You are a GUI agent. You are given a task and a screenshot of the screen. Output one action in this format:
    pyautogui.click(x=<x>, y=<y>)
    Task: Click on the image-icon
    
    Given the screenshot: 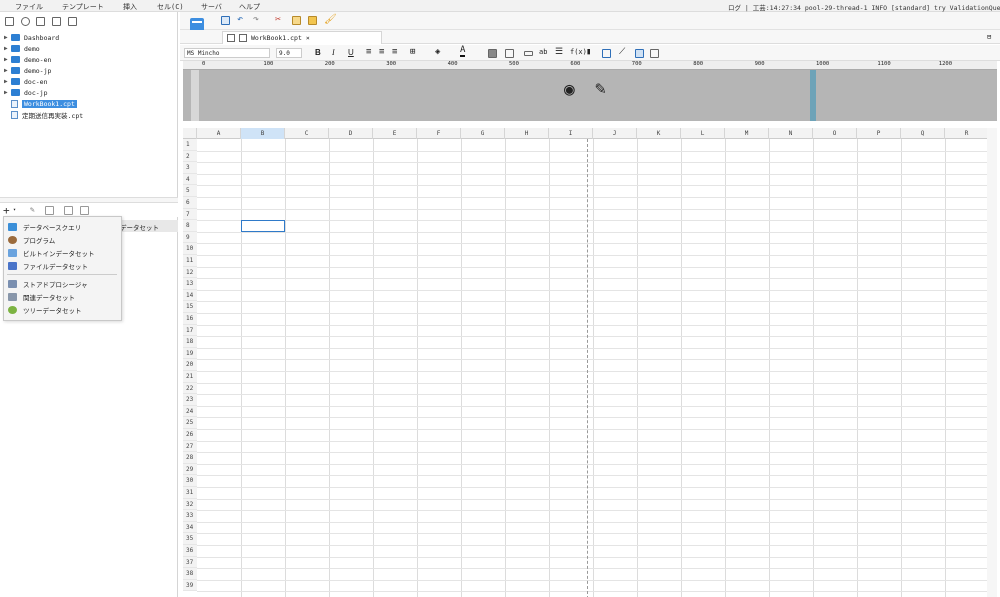 What is the action you would take?
    pyautogui.click(x=56, y=21)
    